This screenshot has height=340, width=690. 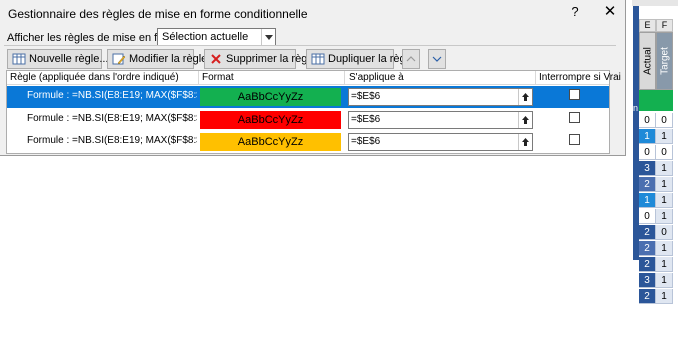 I want to click on formatted-cell-e6, so click(x=656, y=100).